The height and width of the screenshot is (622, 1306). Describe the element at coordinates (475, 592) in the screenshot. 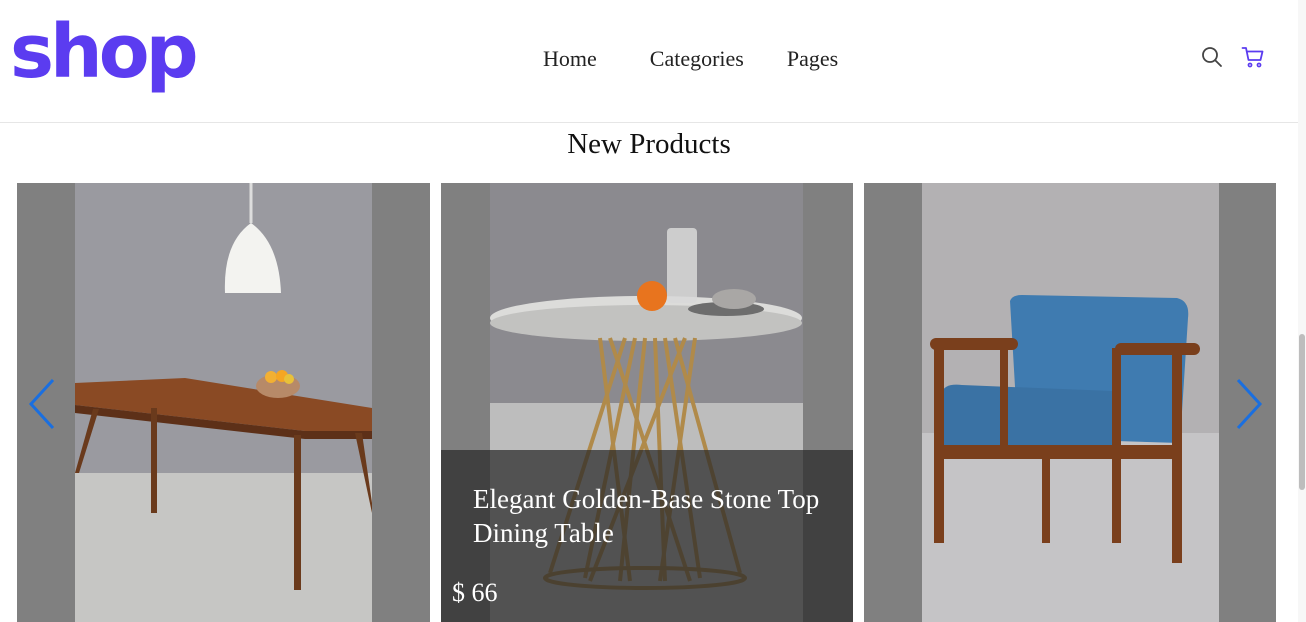

I see `product-price: $ 66` at that location.